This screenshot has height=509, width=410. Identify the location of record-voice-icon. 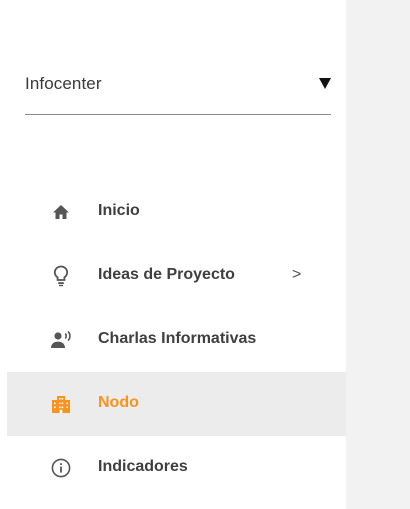
(61, 340).